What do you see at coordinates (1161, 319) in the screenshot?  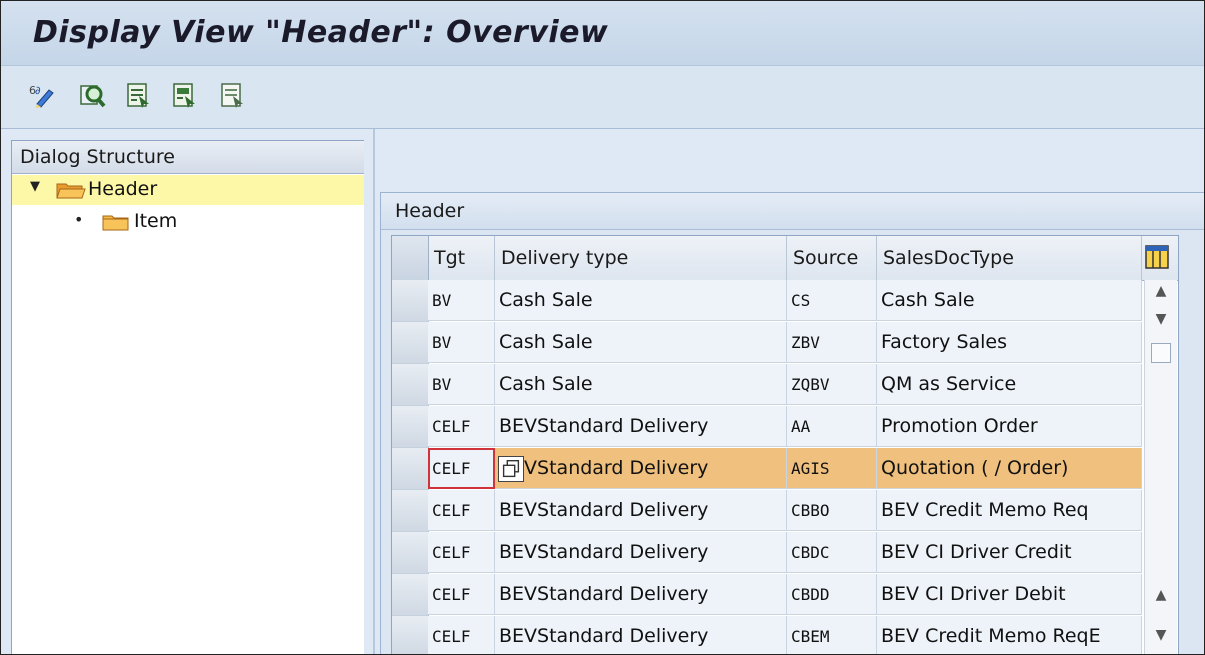 I see `scroll-down-icon: ▼` at bounding box center [1161, 319].